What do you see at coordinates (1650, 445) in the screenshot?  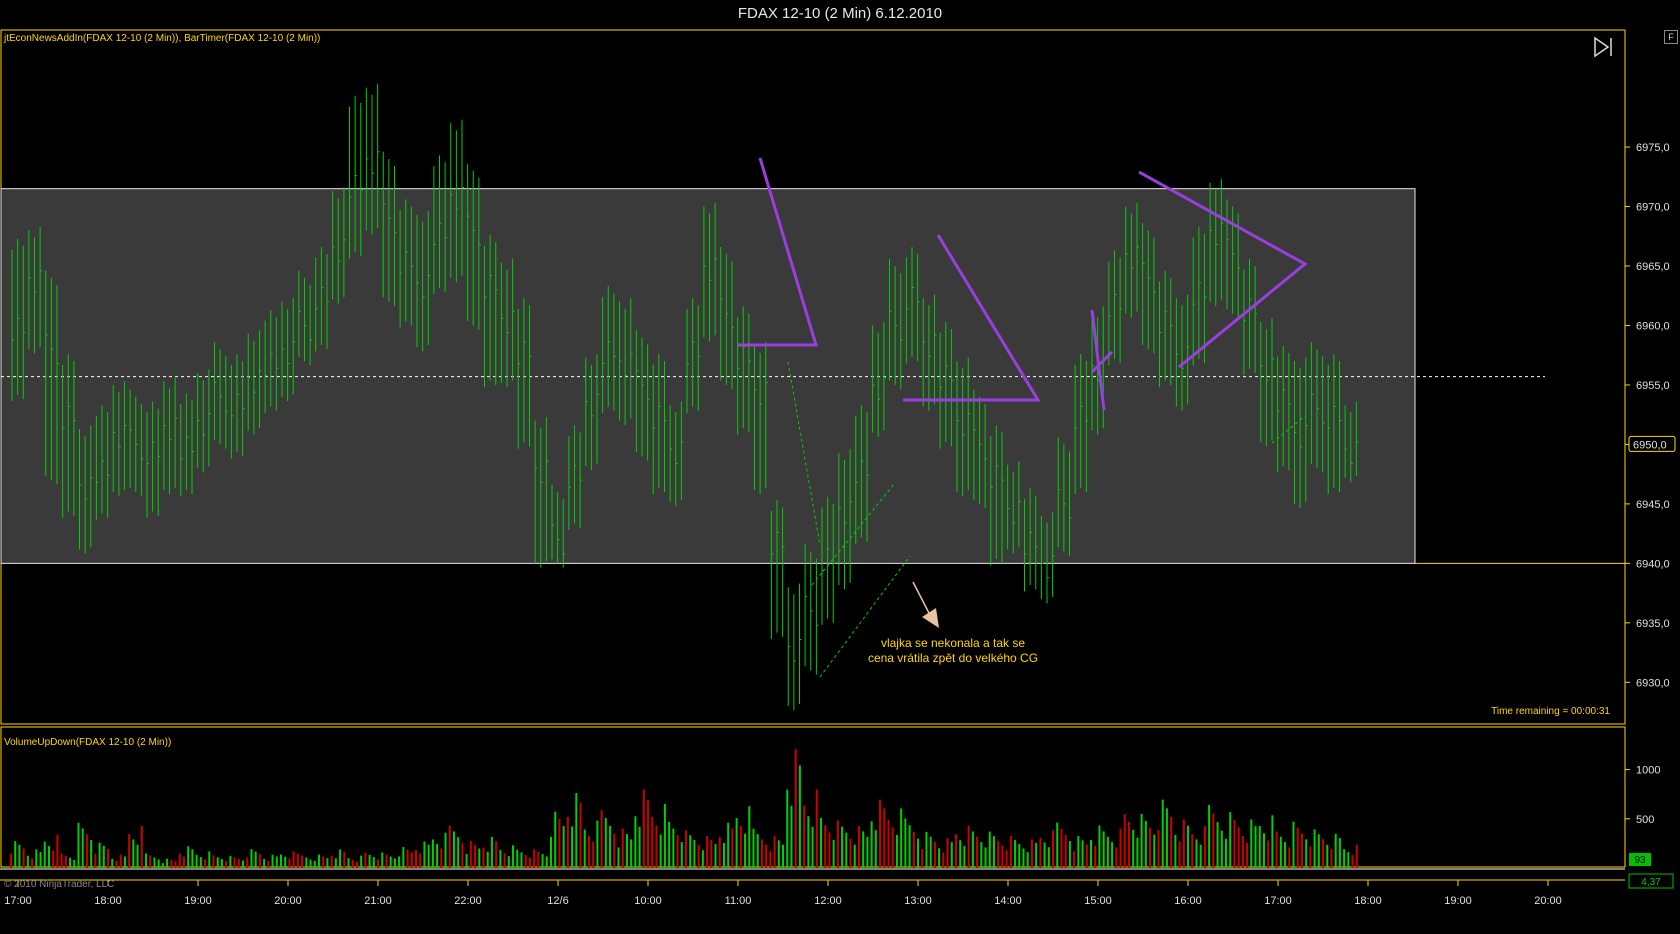 I see `last-price-label: 6950,0` at bounding box center [1650, 445].